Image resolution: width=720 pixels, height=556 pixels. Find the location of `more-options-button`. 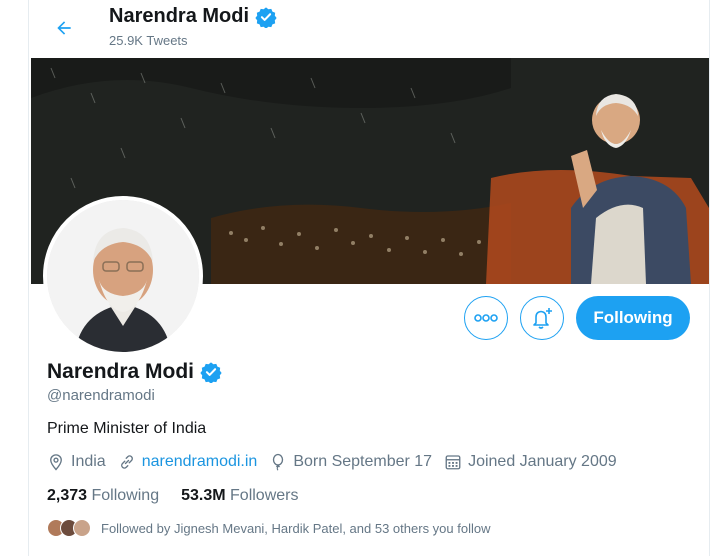

more-options-button is located at coordinates (486, 318).